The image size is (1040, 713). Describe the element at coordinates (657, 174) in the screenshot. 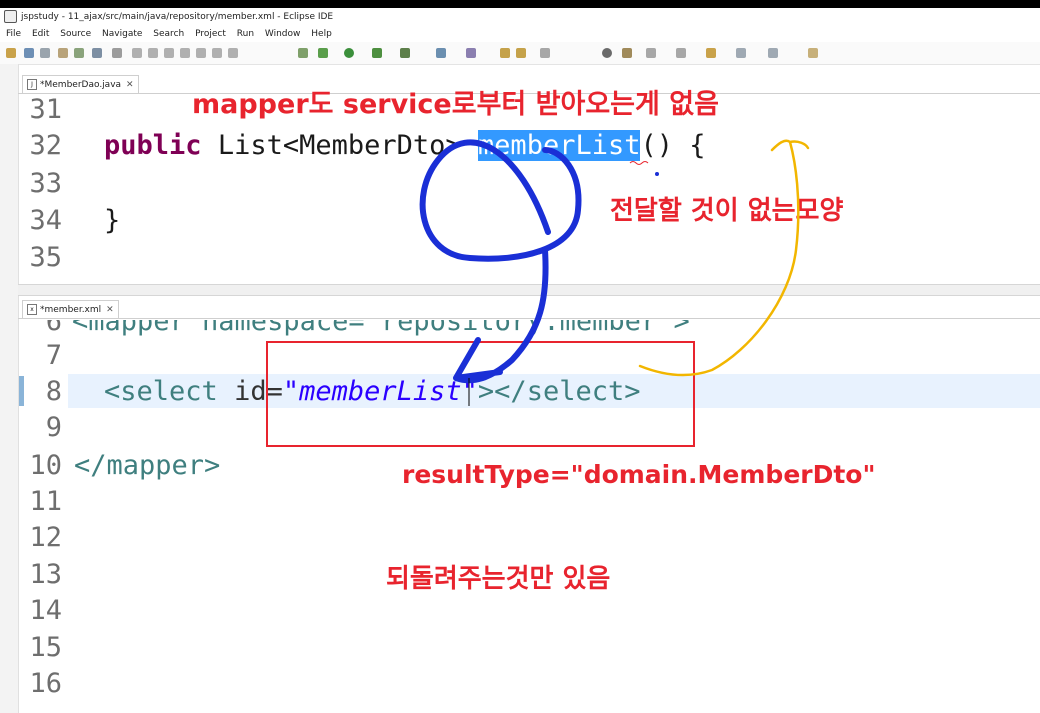

I see `blue-dot` at that location.